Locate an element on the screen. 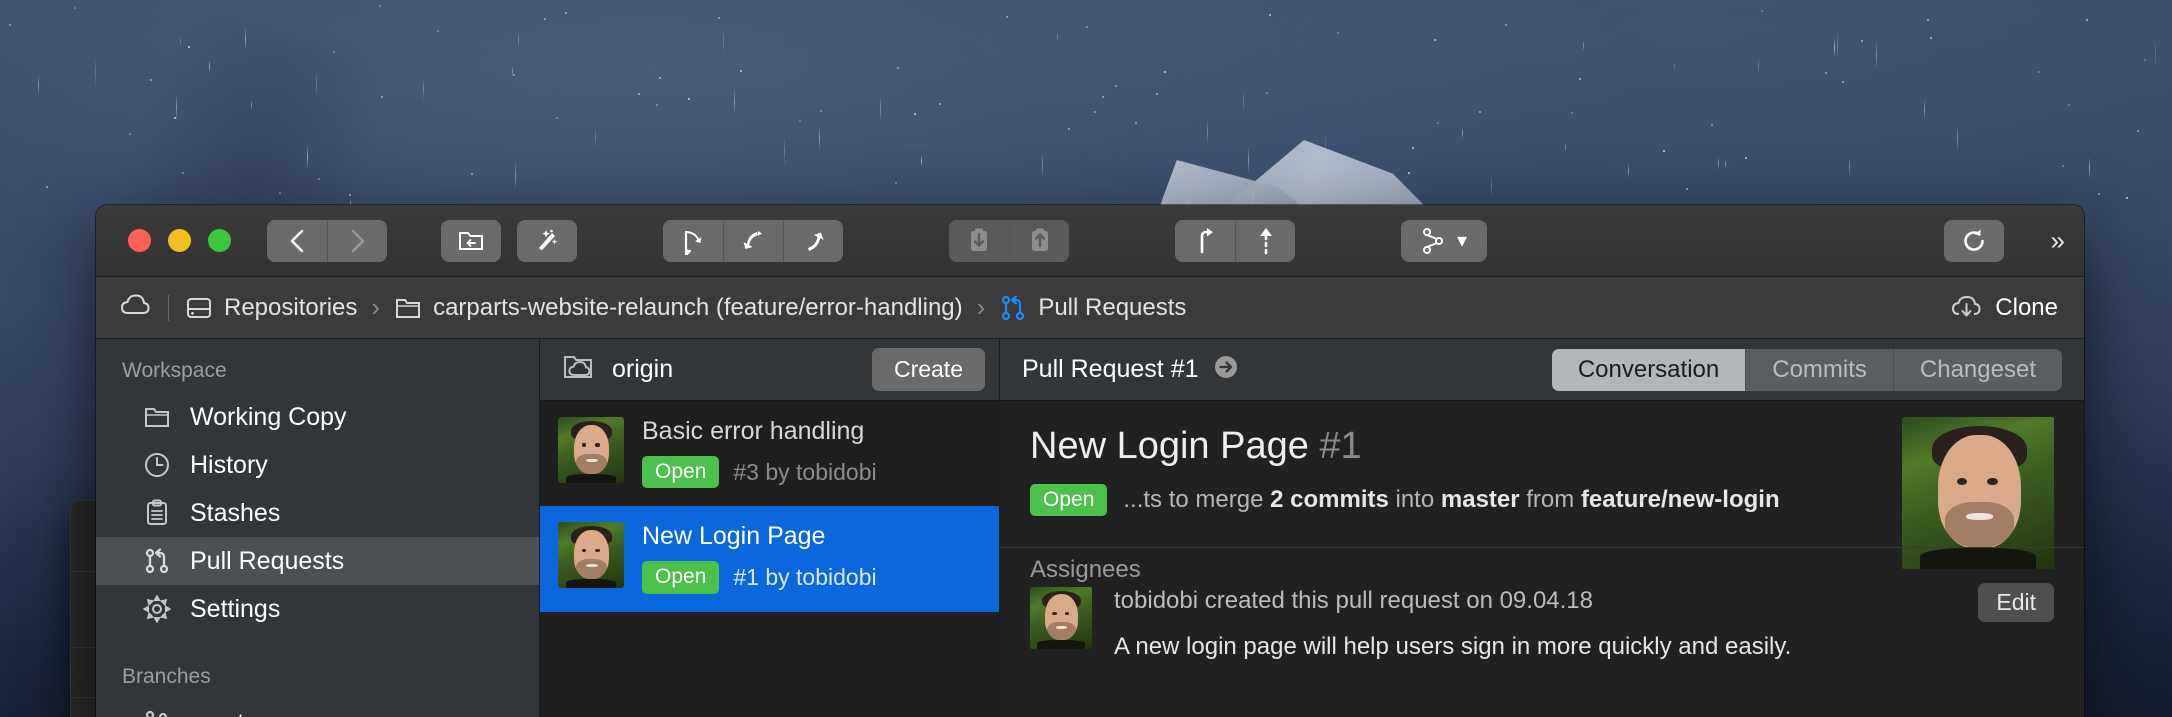 This screenshot has width=2172, height=717. sidebar-item-working-copy: Working Copy is located at coordinates (317, 417).